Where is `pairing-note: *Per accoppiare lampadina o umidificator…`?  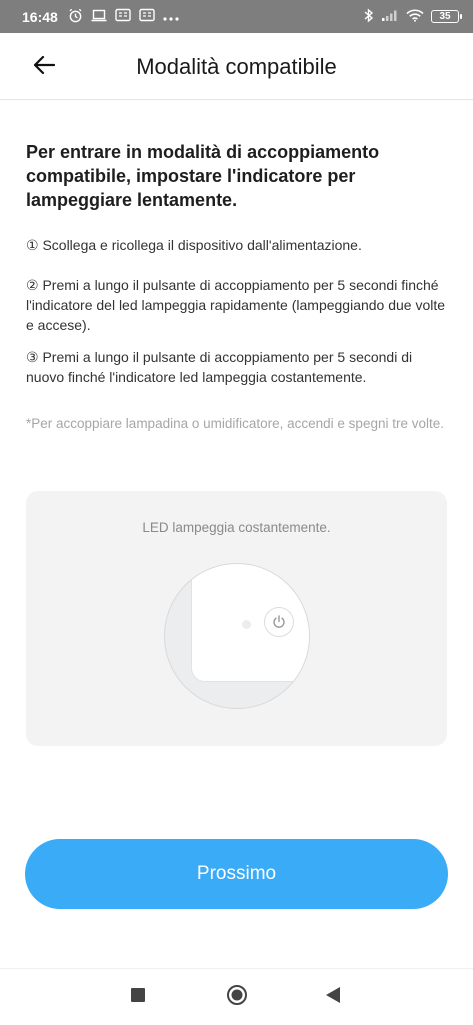
pairing-note: *Per accoppiare lampadina o umidificator… is located at coordinates (235, 423).